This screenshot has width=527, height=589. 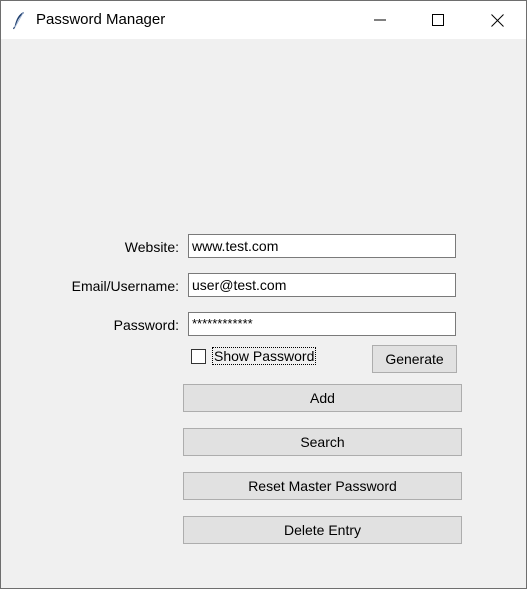 What do you see at coordinates (322, 442) in the screenshot?
I see `search-button: Search` at bounding box center [322, 442].